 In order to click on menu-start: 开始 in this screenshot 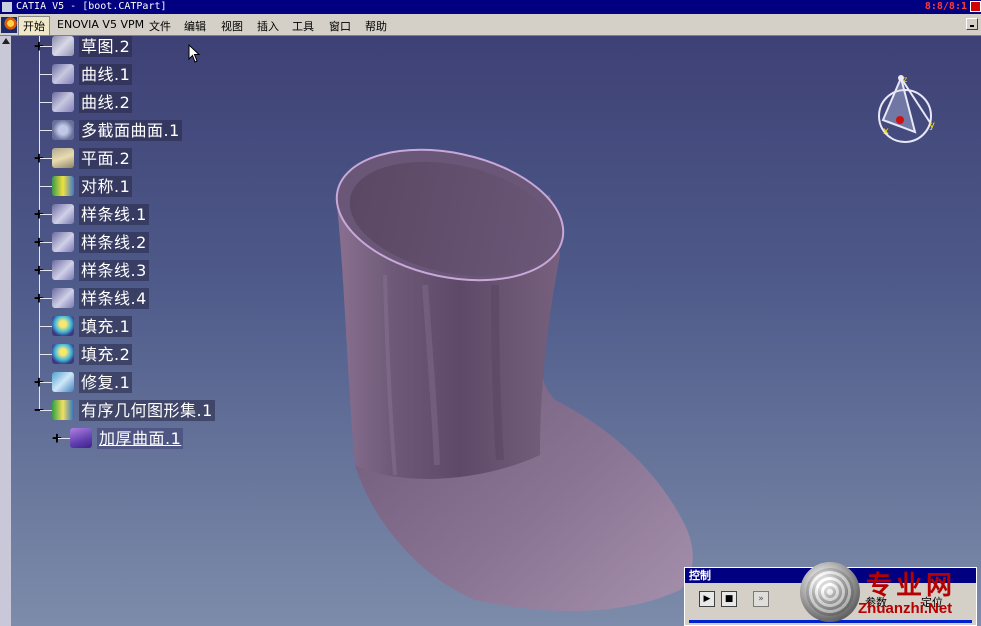, I will do `click(34, 26)`.